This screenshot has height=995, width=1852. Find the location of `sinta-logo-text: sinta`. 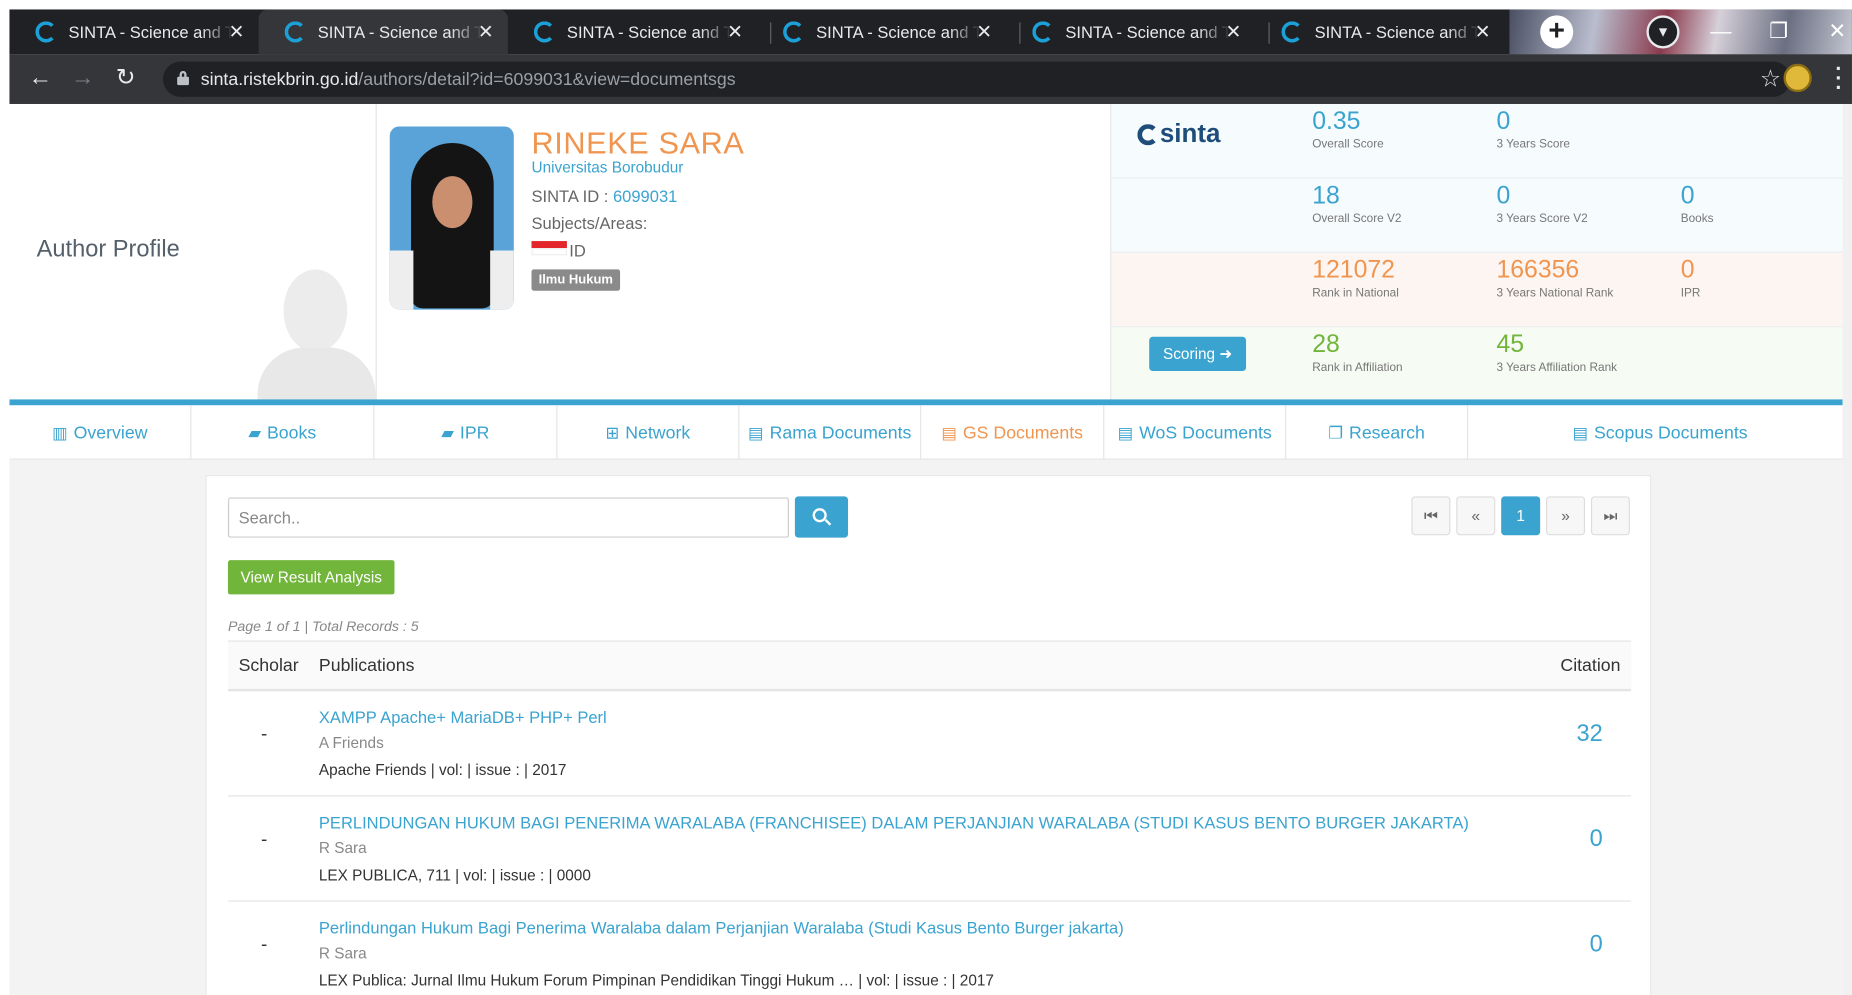

sinta-logo-text: sinta is located at coordinates (1190, 133).